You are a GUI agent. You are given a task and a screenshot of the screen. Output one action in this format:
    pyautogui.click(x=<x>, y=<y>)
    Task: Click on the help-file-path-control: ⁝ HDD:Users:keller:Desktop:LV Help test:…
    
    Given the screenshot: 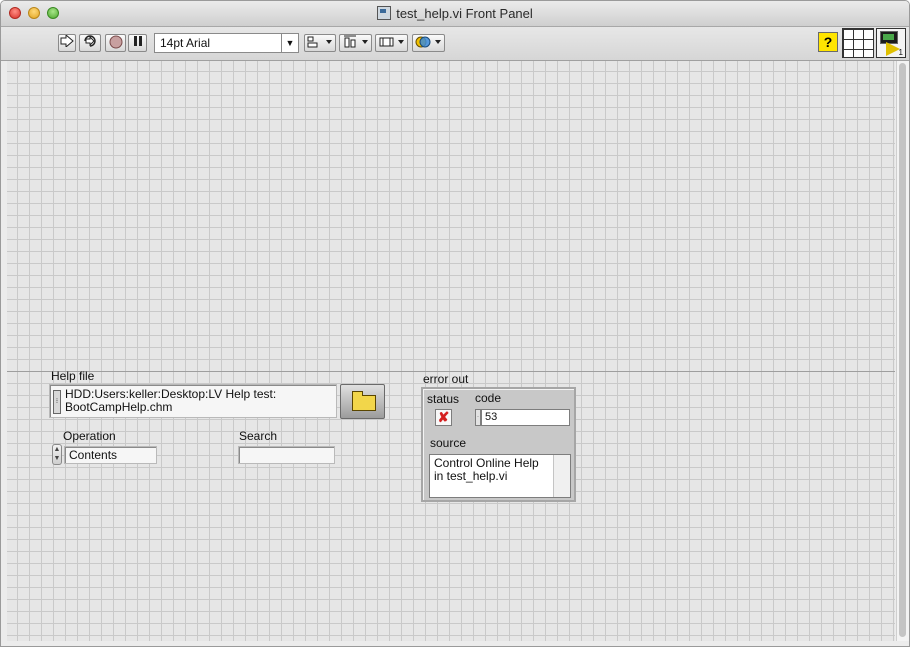 What is the action you would take?
    pyautogui.click(x=193, y=401)
    